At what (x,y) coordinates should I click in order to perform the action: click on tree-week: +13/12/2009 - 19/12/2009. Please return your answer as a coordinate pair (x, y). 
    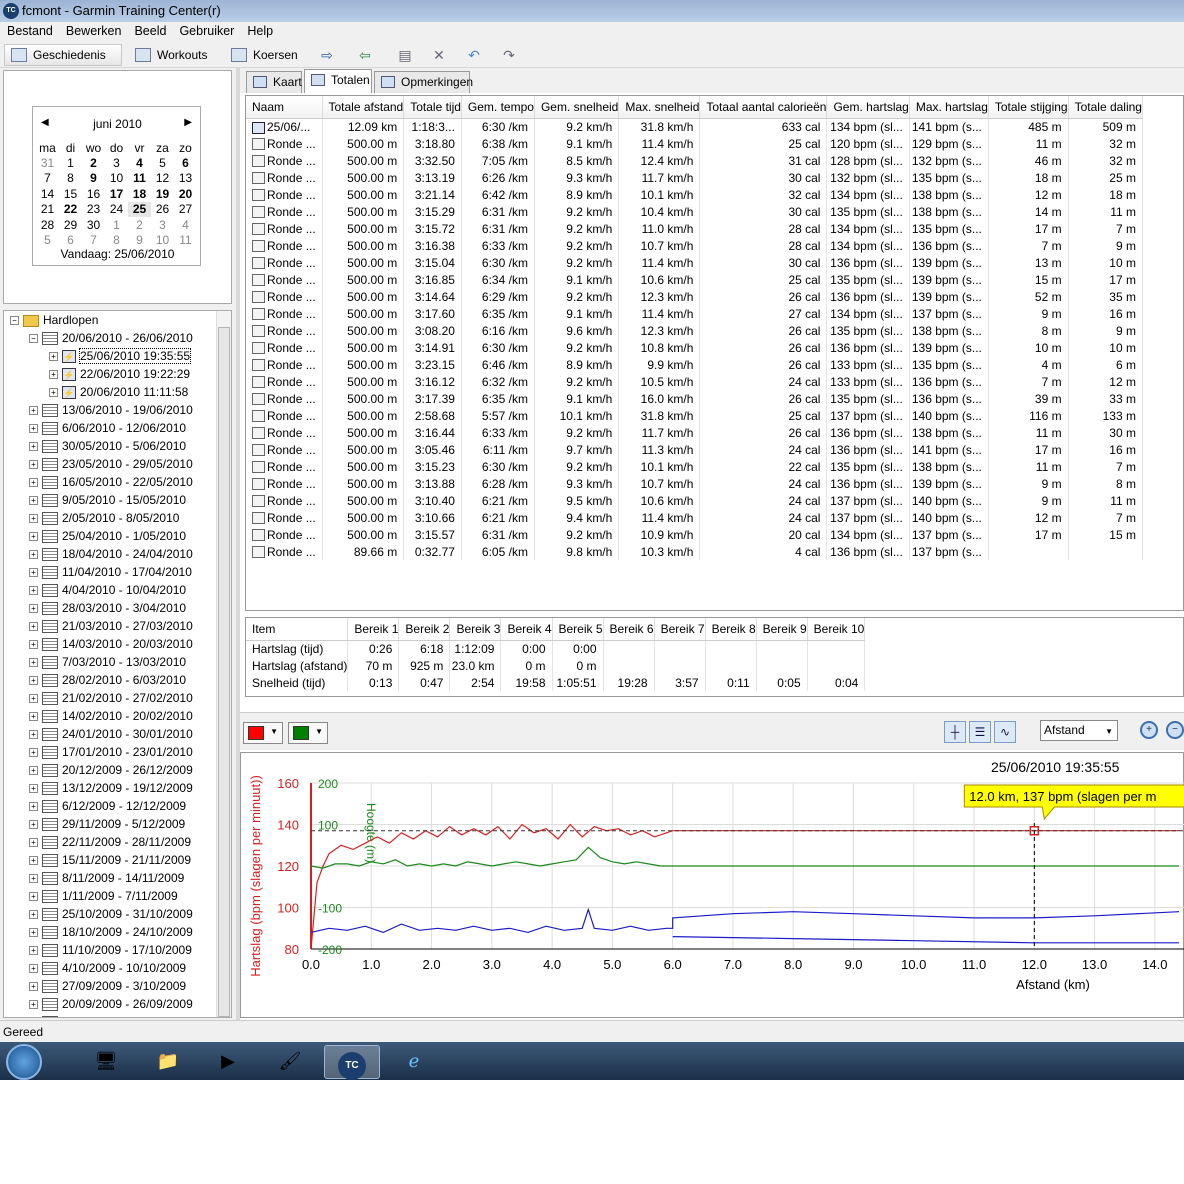
    Looking at the image, I should click on (111, 788).